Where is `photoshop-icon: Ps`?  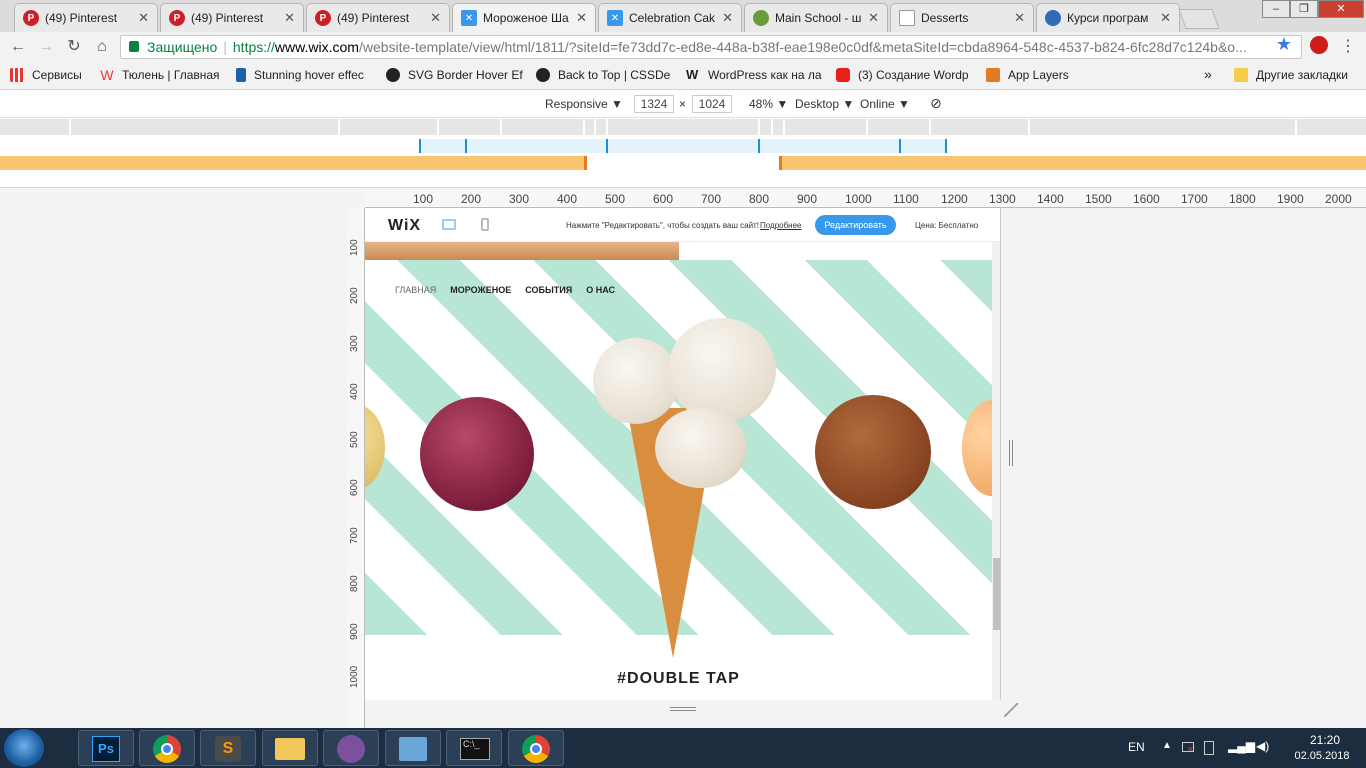 photoshop-icon: Ps is located at coordinates (106, 748).